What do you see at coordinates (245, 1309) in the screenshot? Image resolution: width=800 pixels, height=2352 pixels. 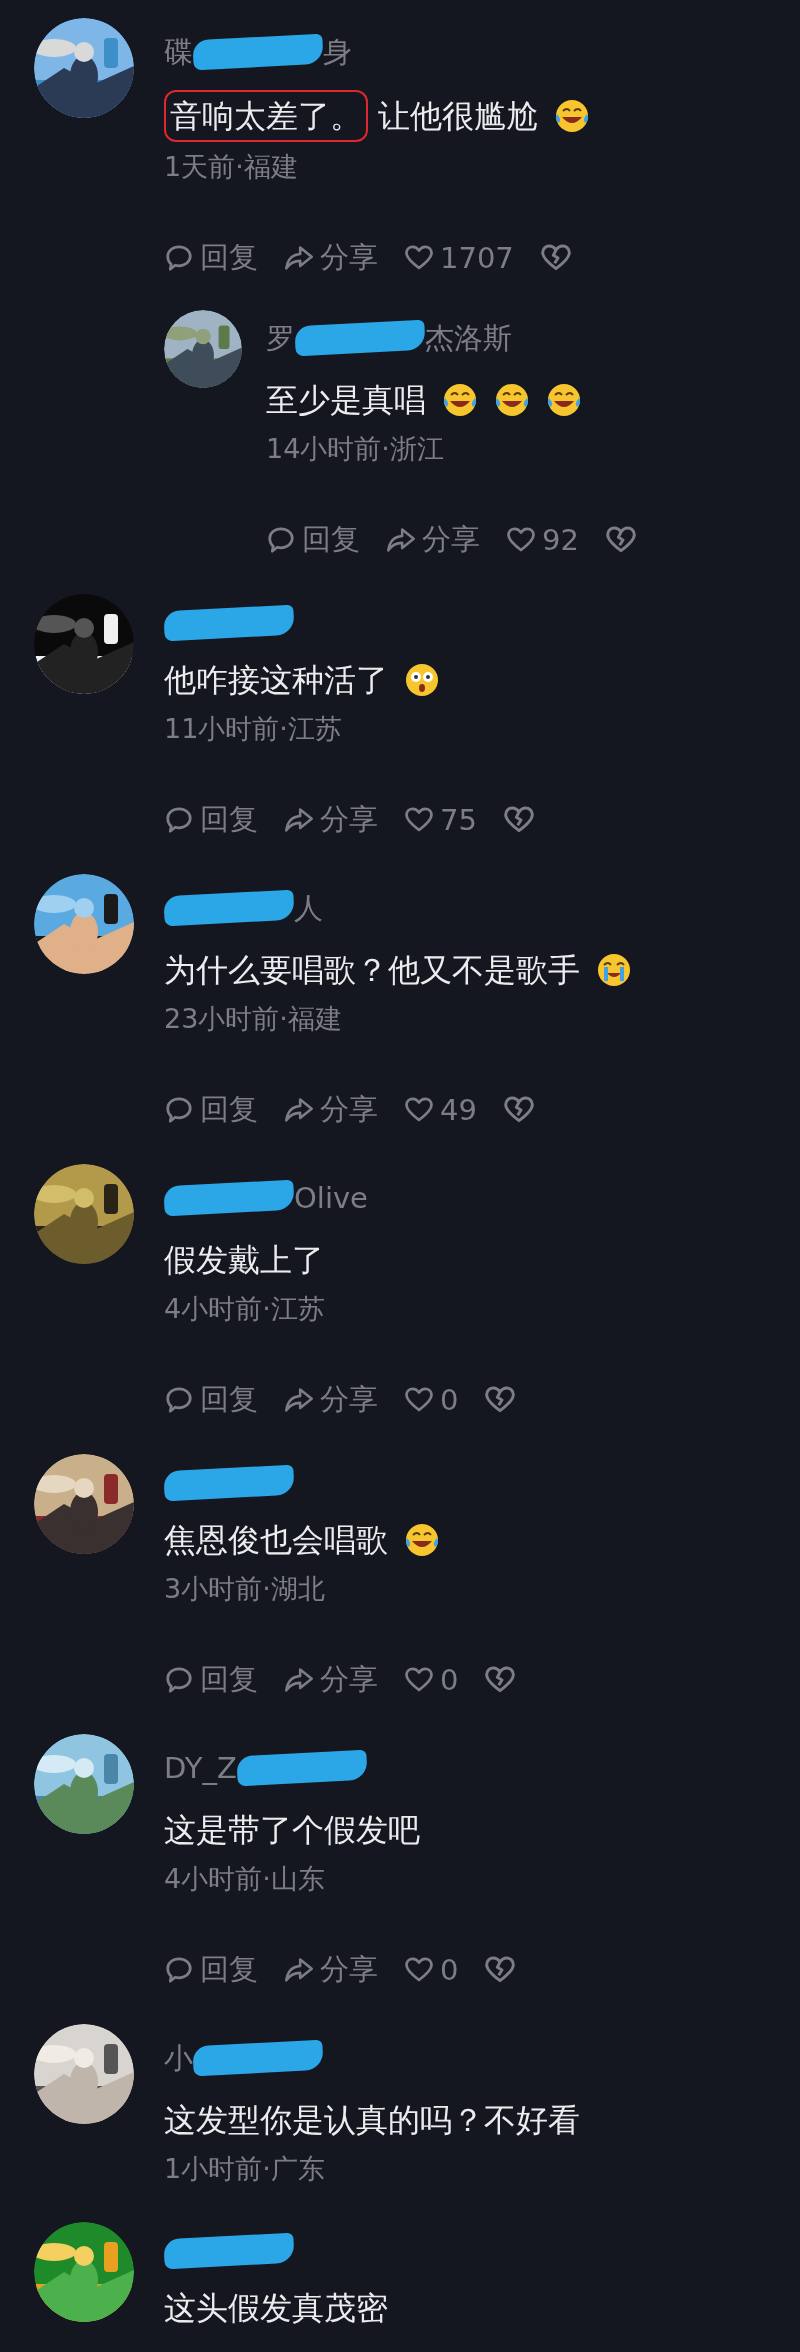 I see `comment-meta: 4小时前·江苏` at bounding box center [245, 1309].